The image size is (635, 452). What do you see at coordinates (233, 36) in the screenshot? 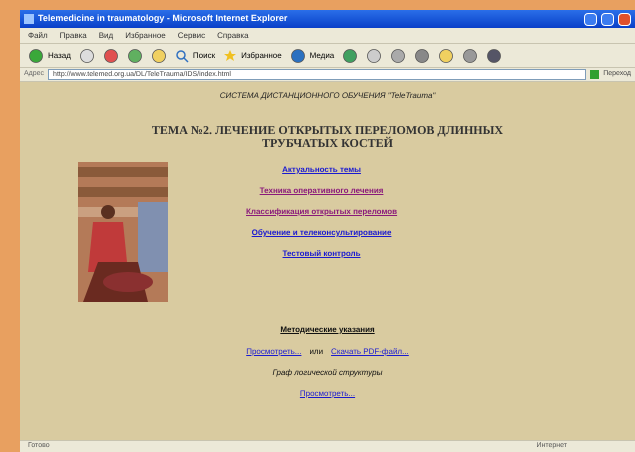
I see `menu-item: Справка` at bounding box center [233, 36].